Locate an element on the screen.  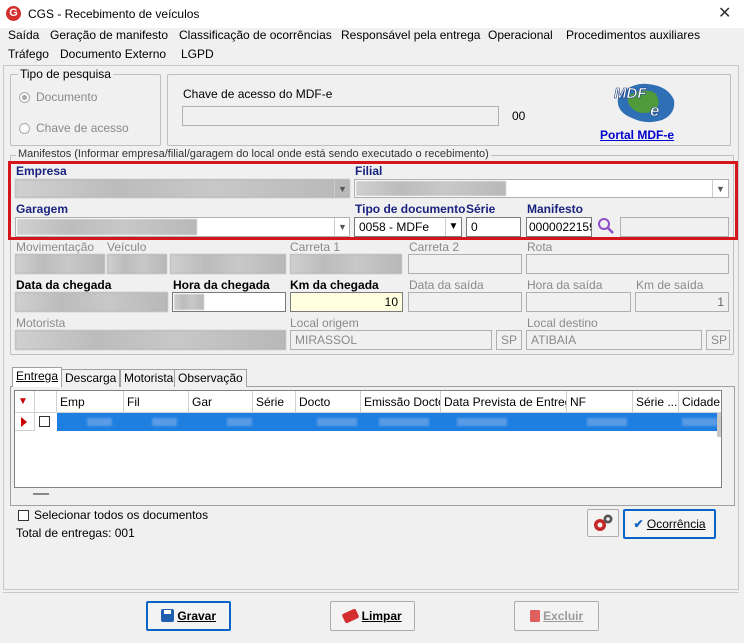
data-chegada-label: Data da chegada is located at coordinates (64, 285).